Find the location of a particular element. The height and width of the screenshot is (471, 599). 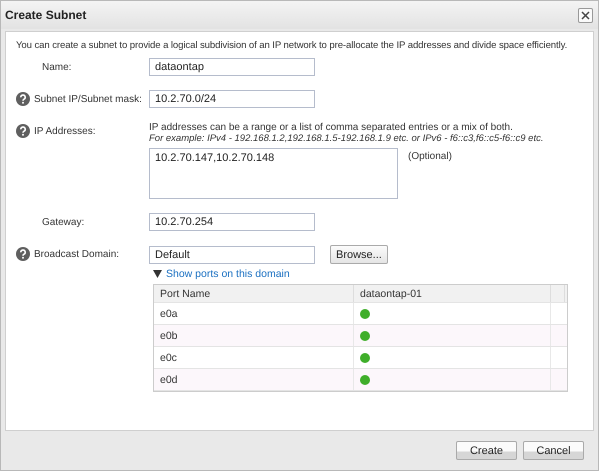

field-label: Gateway: is located at coordinates (63, 222).